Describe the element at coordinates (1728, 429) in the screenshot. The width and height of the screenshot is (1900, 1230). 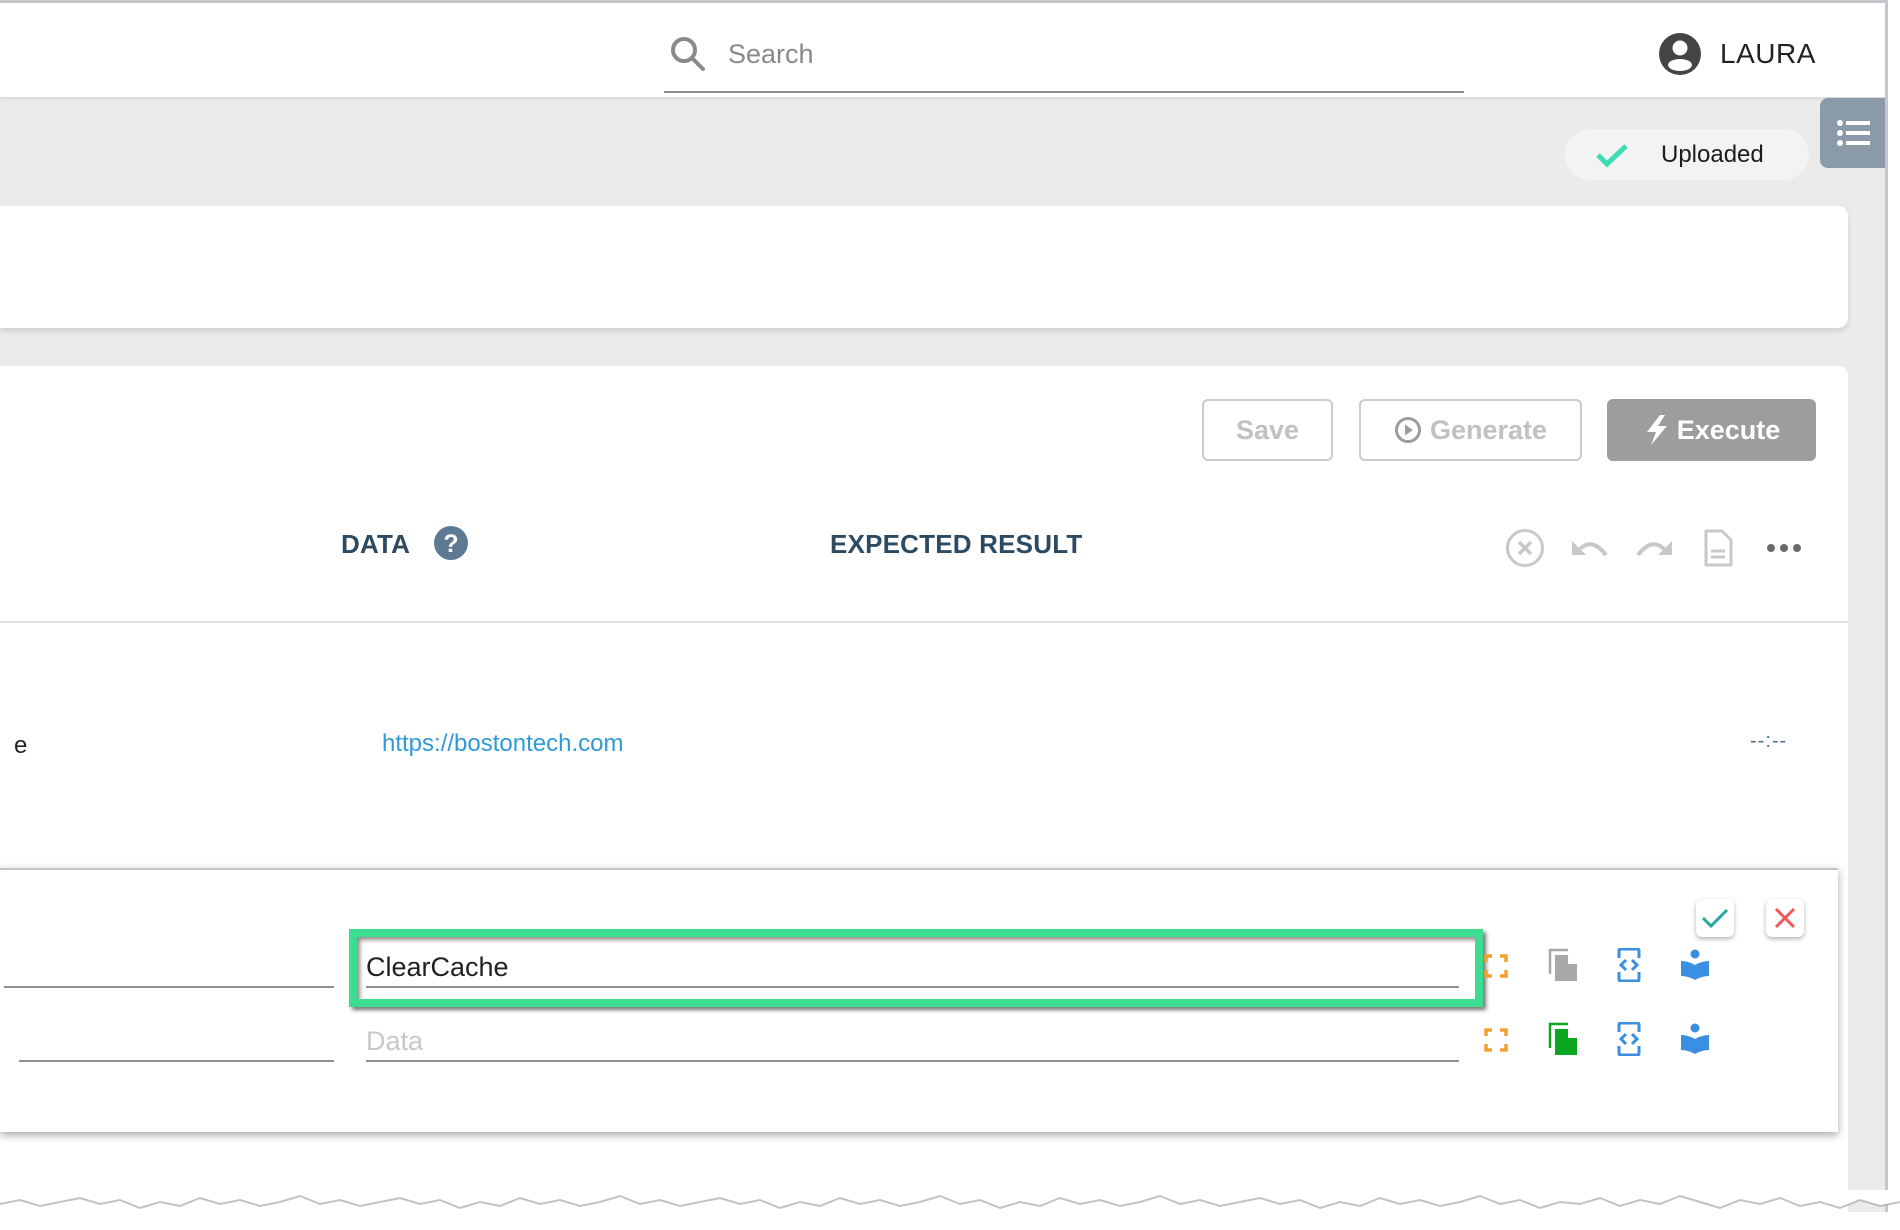
I see `execute-button-label: Execute` at that location.